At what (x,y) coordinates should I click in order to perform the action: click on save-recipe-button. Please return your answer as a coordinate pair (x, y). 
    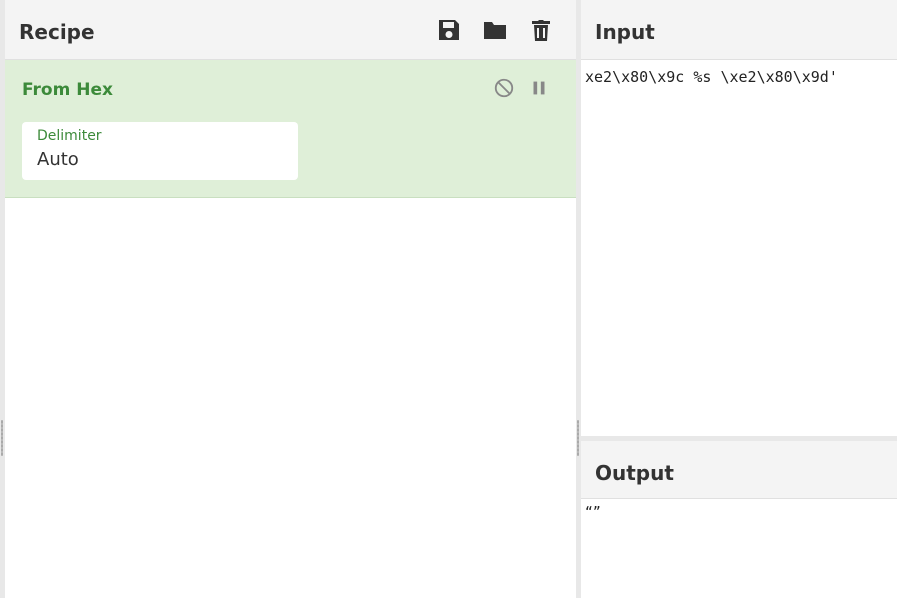
    Looking at the image, I should click on (449, 30).